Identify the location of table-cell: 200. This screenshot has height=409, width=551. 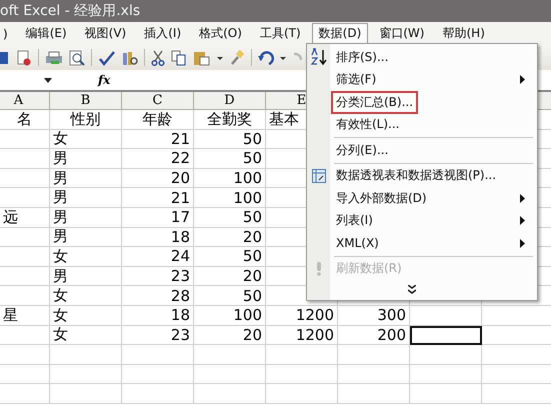
(374, 336).